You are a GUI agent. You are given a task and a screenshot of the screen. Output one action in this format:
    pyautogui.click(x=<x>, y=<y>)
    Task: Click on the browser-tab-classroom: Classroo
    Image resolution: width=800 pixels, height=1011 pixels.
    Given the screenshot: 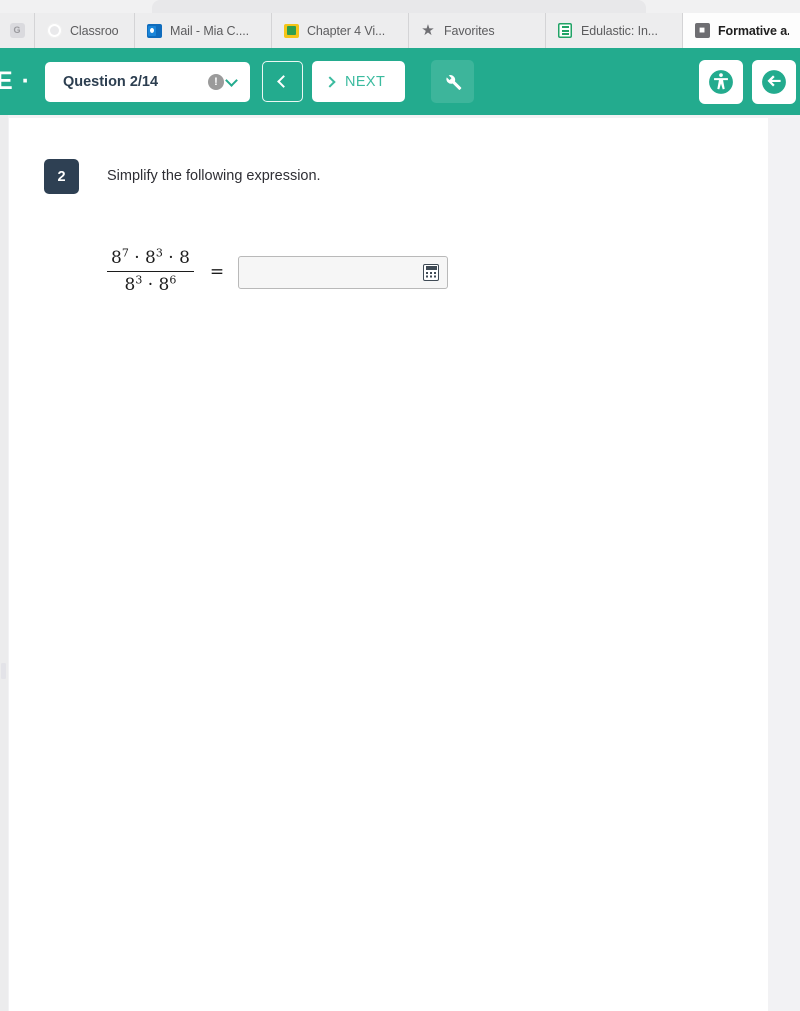 What is the action you would take?
    pyautogui.click(x=85, y=30)
    